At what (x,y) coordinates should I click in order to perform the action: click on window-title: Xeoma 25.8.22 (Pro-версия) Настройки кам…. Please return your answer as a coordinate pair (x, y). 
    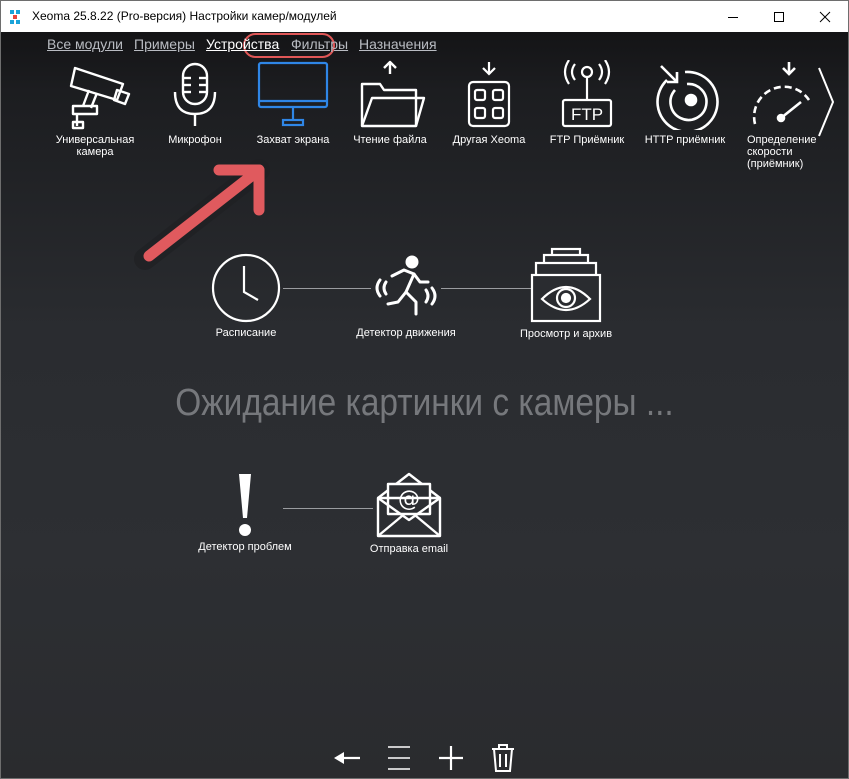
    Looking at the image, I should click on (184, 16).